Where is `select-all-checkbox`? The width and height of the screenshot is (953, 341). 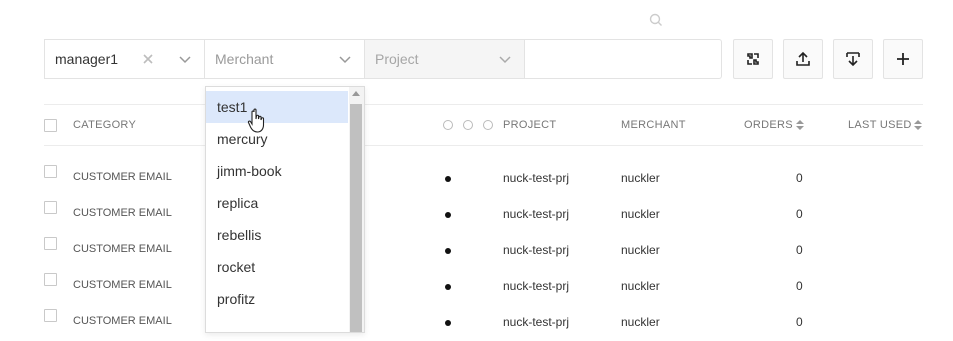 select-all-checkbox is located at coordinates (50, 125).